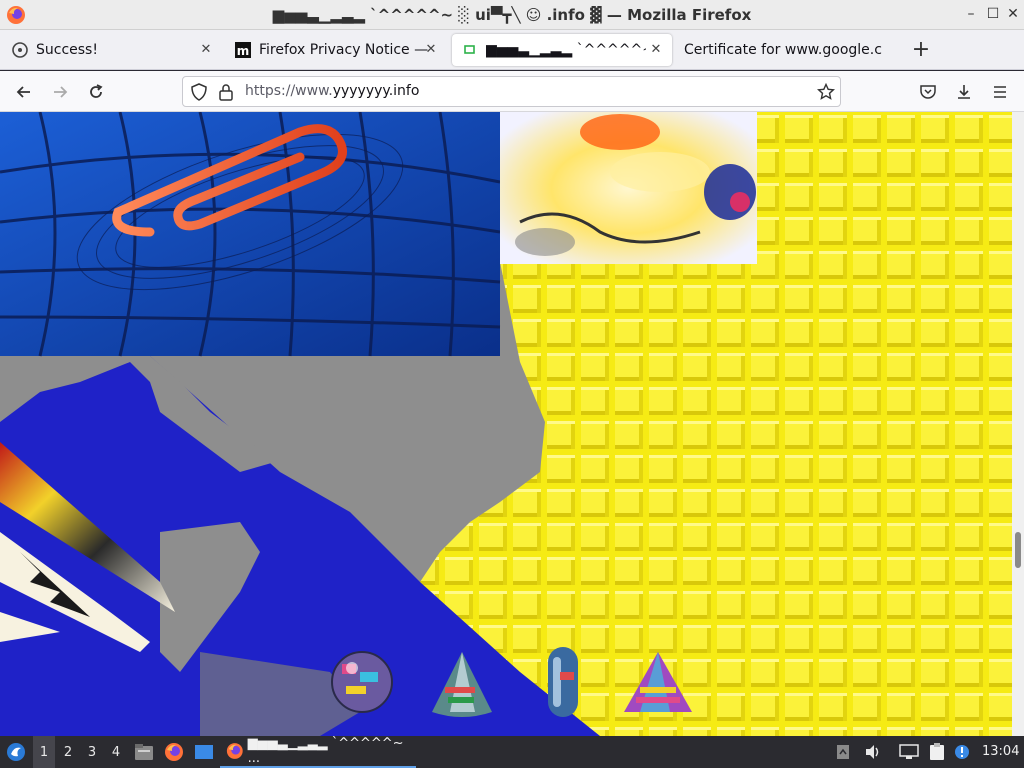 This screenshot has width=1024, height=768. I want to click on pocket-button, so click(928, 92).